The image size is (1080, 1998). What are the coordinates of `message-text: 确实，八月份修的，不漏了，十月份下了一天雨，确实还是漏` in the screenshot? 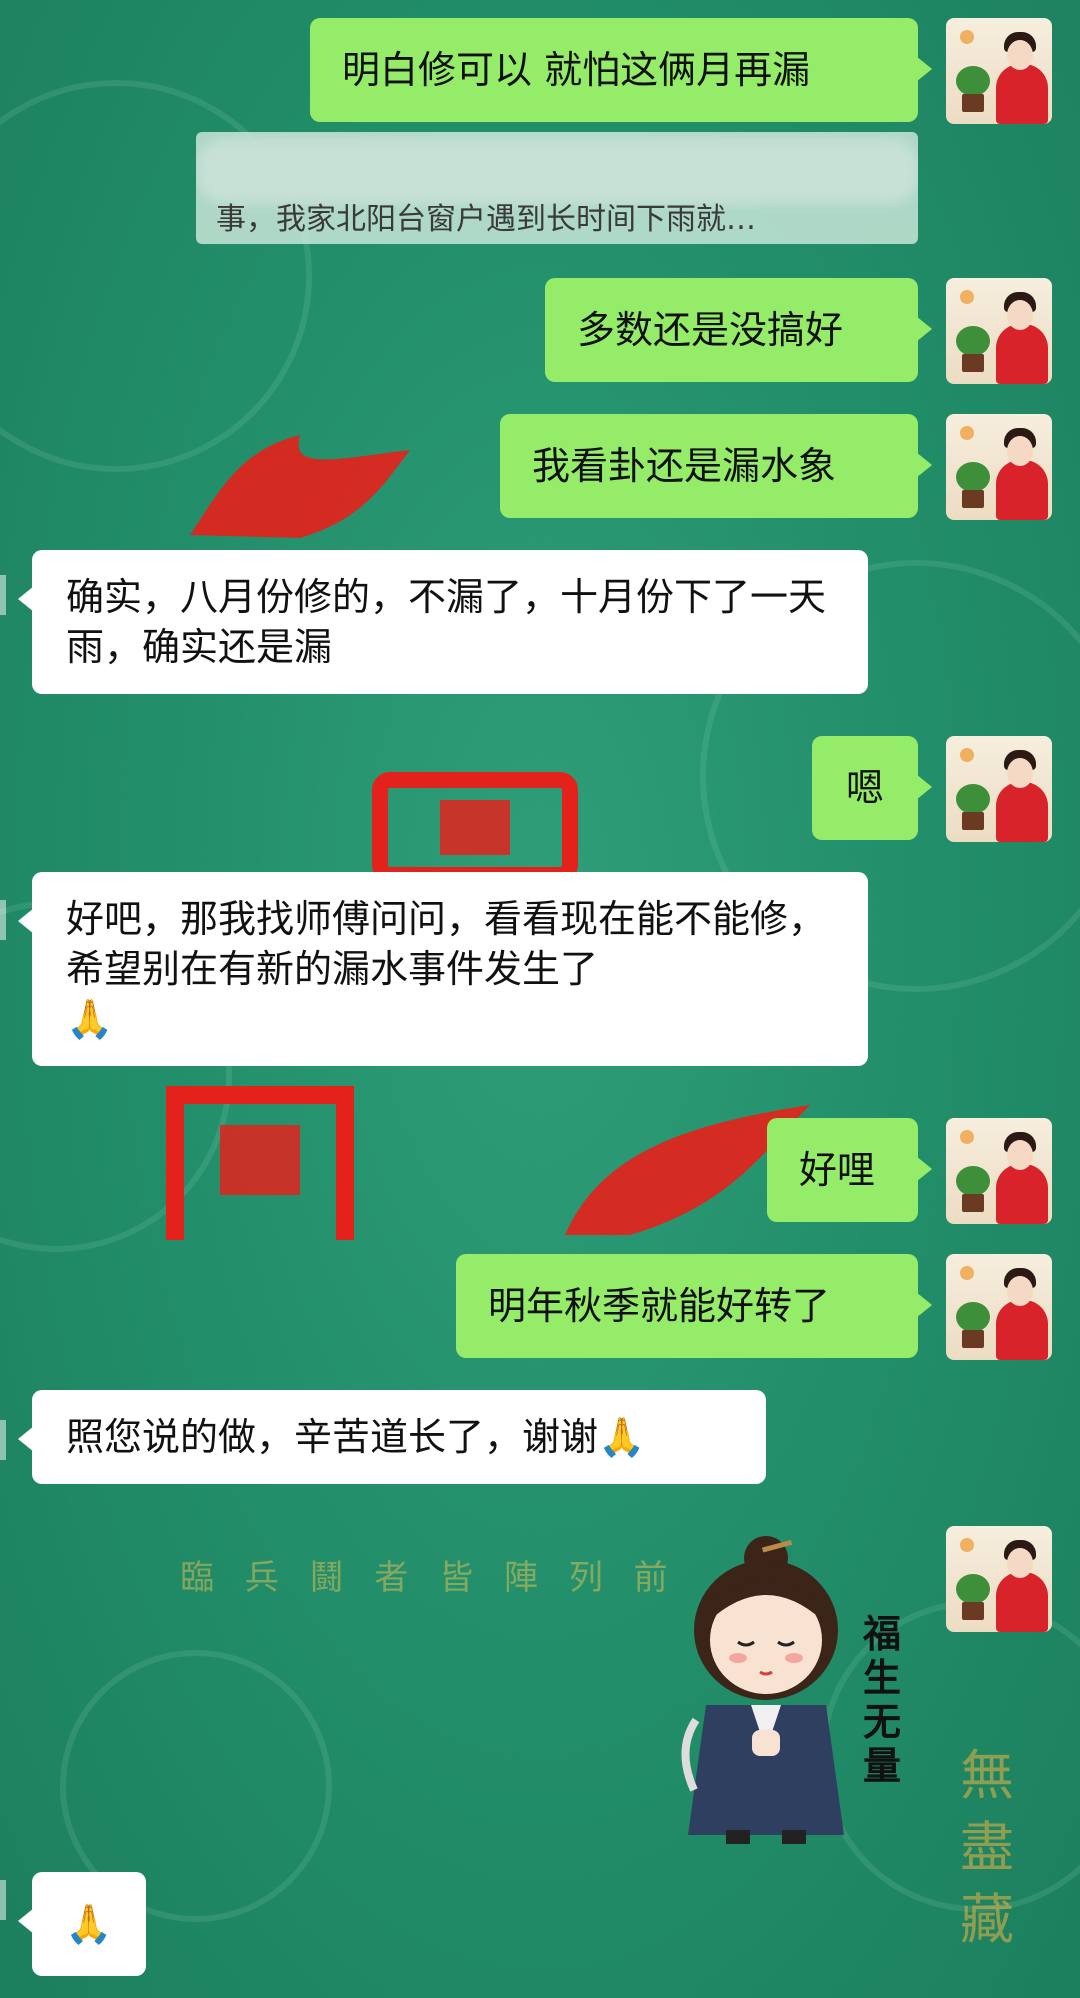 It's located at (446, 622).